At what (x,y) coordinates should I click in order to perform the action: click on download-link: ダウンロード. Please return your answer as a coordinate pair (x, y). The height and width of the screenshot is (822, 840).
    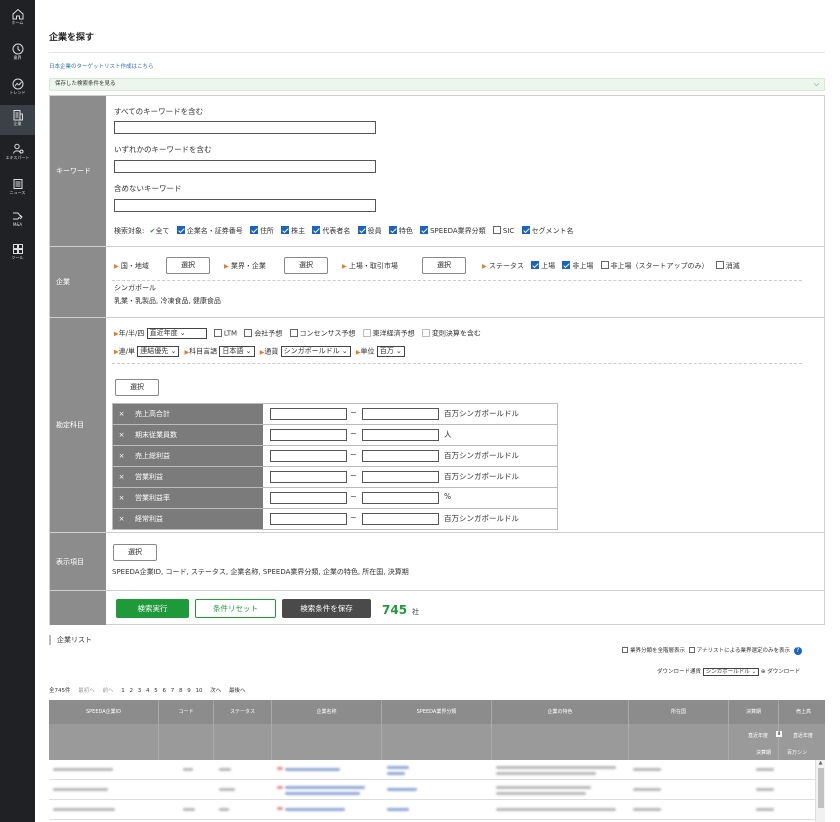
    Looking at the image, I should click on (783, 672).